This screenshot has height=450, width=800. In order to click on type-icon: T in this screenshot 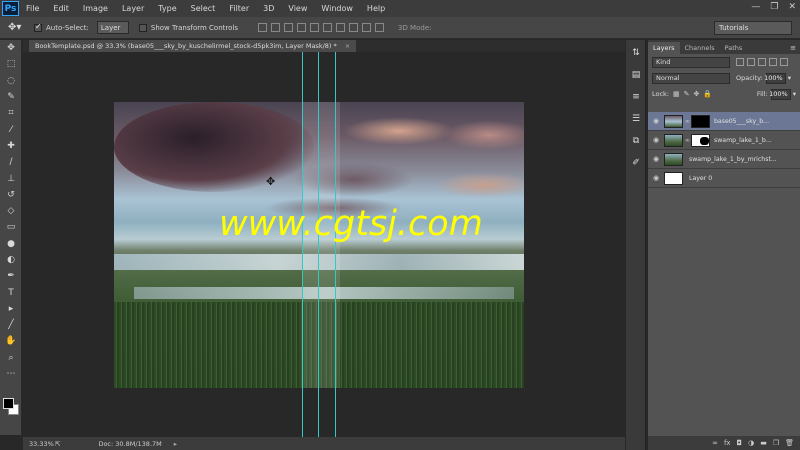, I will do `click(11, 292)`.